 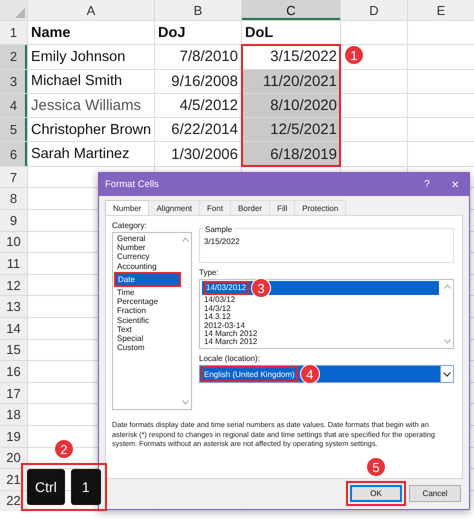 What do you see at coordinates (229, 358) in the screenshot?
I see `locale-label: Locale (location):` at bounding box center [229, 358].